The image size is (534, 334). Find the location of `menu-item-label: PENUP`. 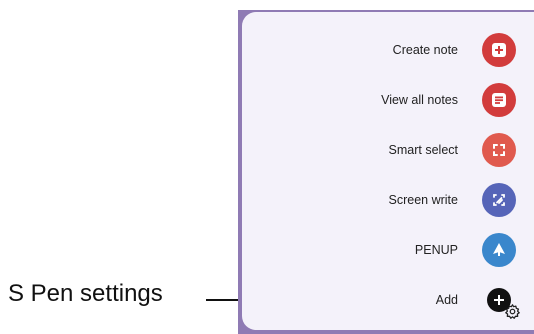

menu-item-label: PENUP is located at coordinates (436, 250).